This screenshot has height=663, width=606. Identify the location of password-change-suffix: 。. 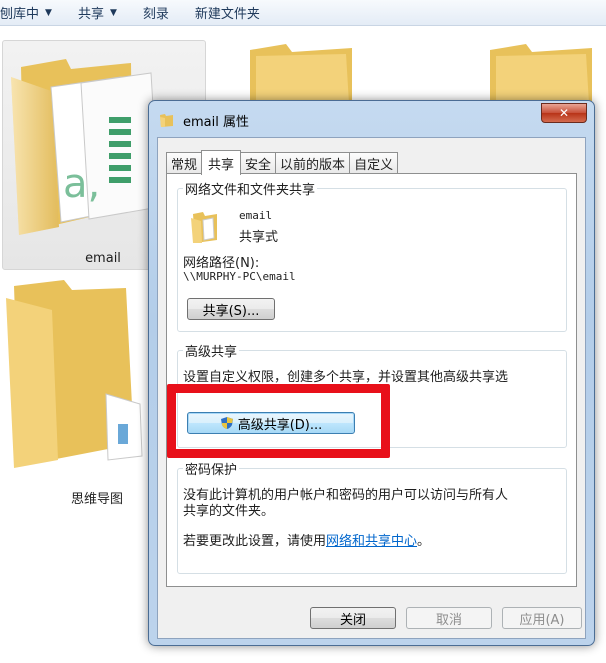
(424, 541).